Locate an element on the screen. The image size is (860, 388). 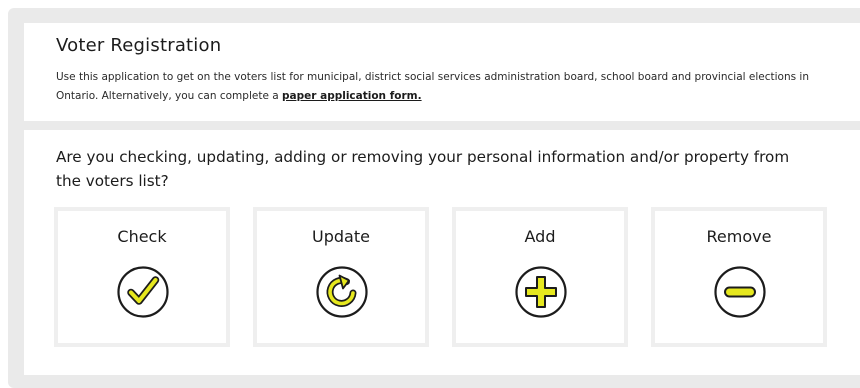
plus-icon is located at coordinates (541, 292).